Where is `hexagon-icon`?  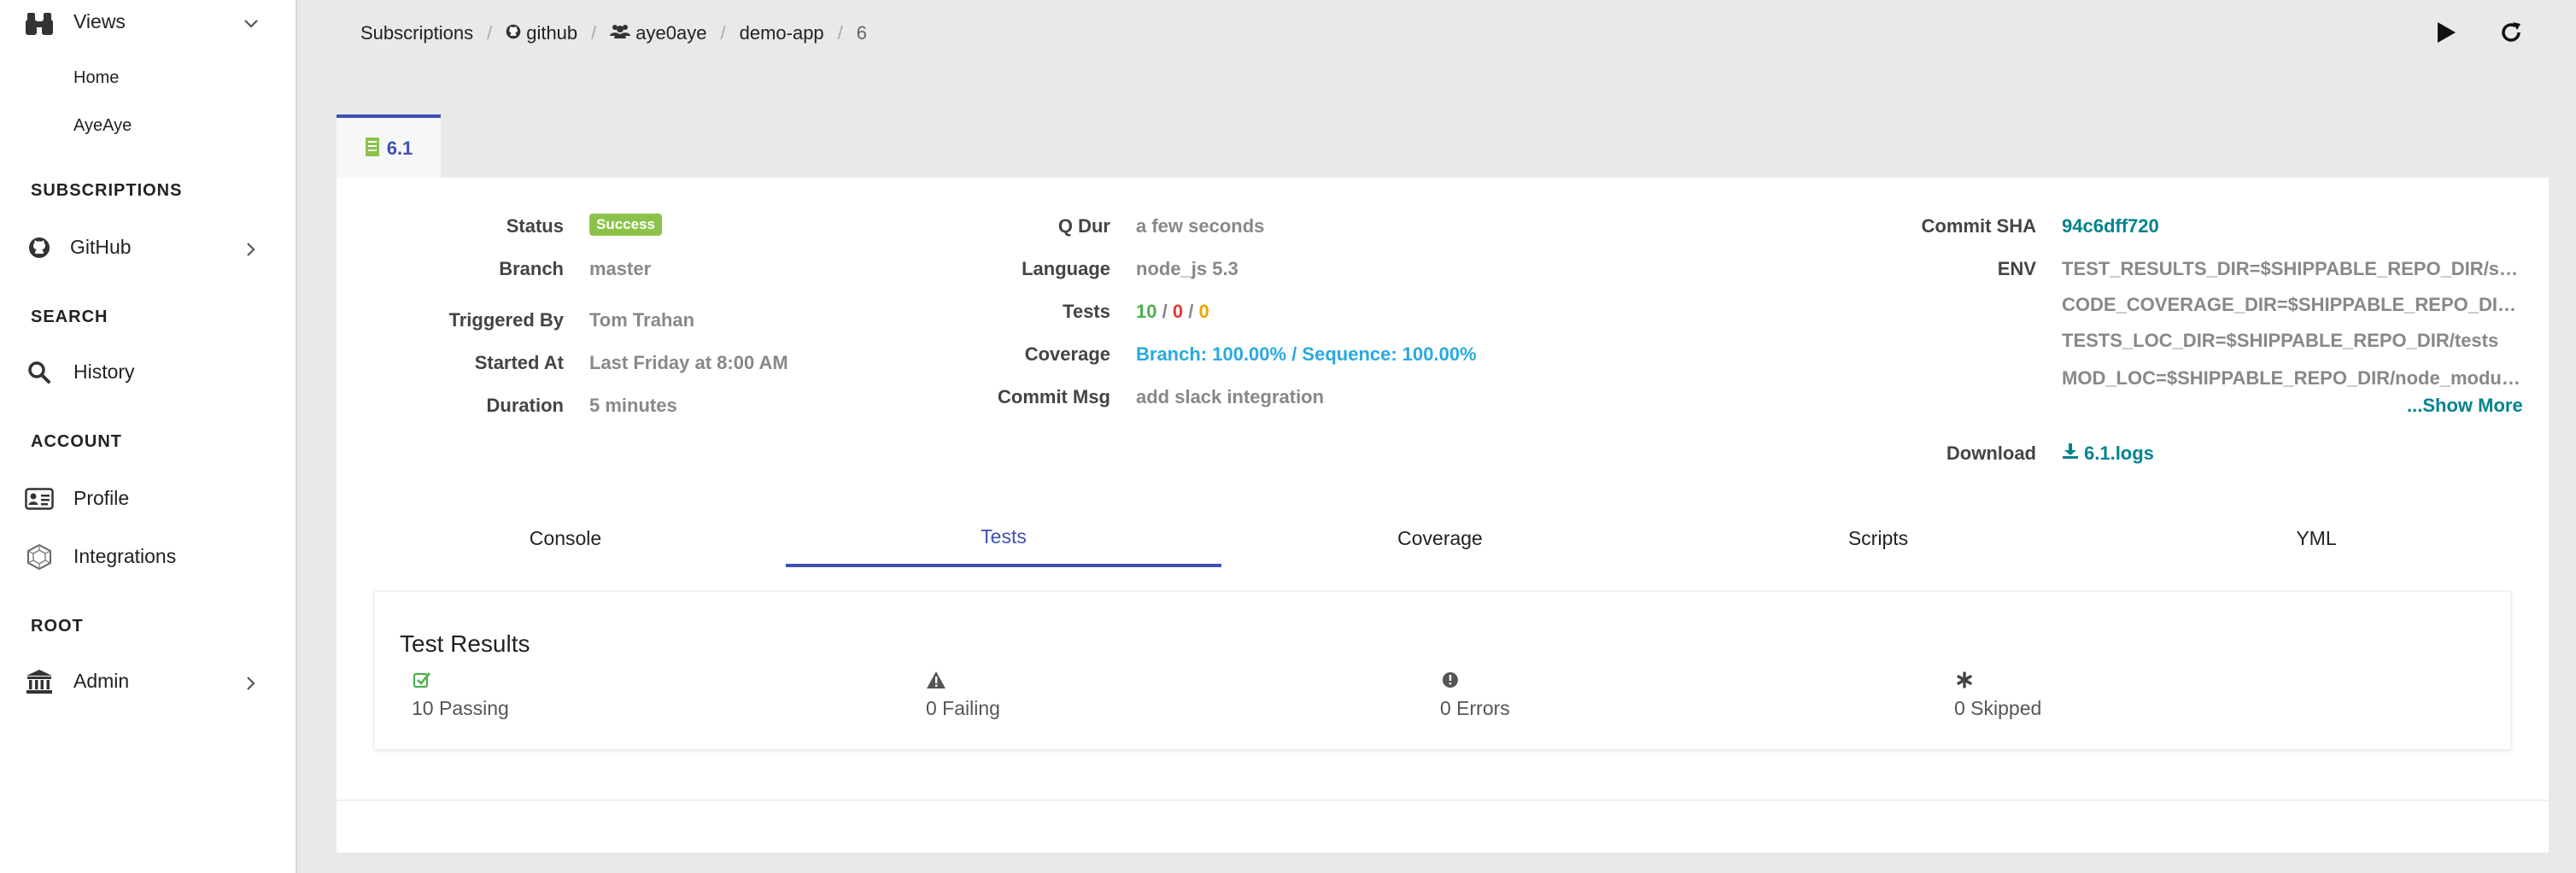
hexagon-icon is located at coordinates (39, 557).